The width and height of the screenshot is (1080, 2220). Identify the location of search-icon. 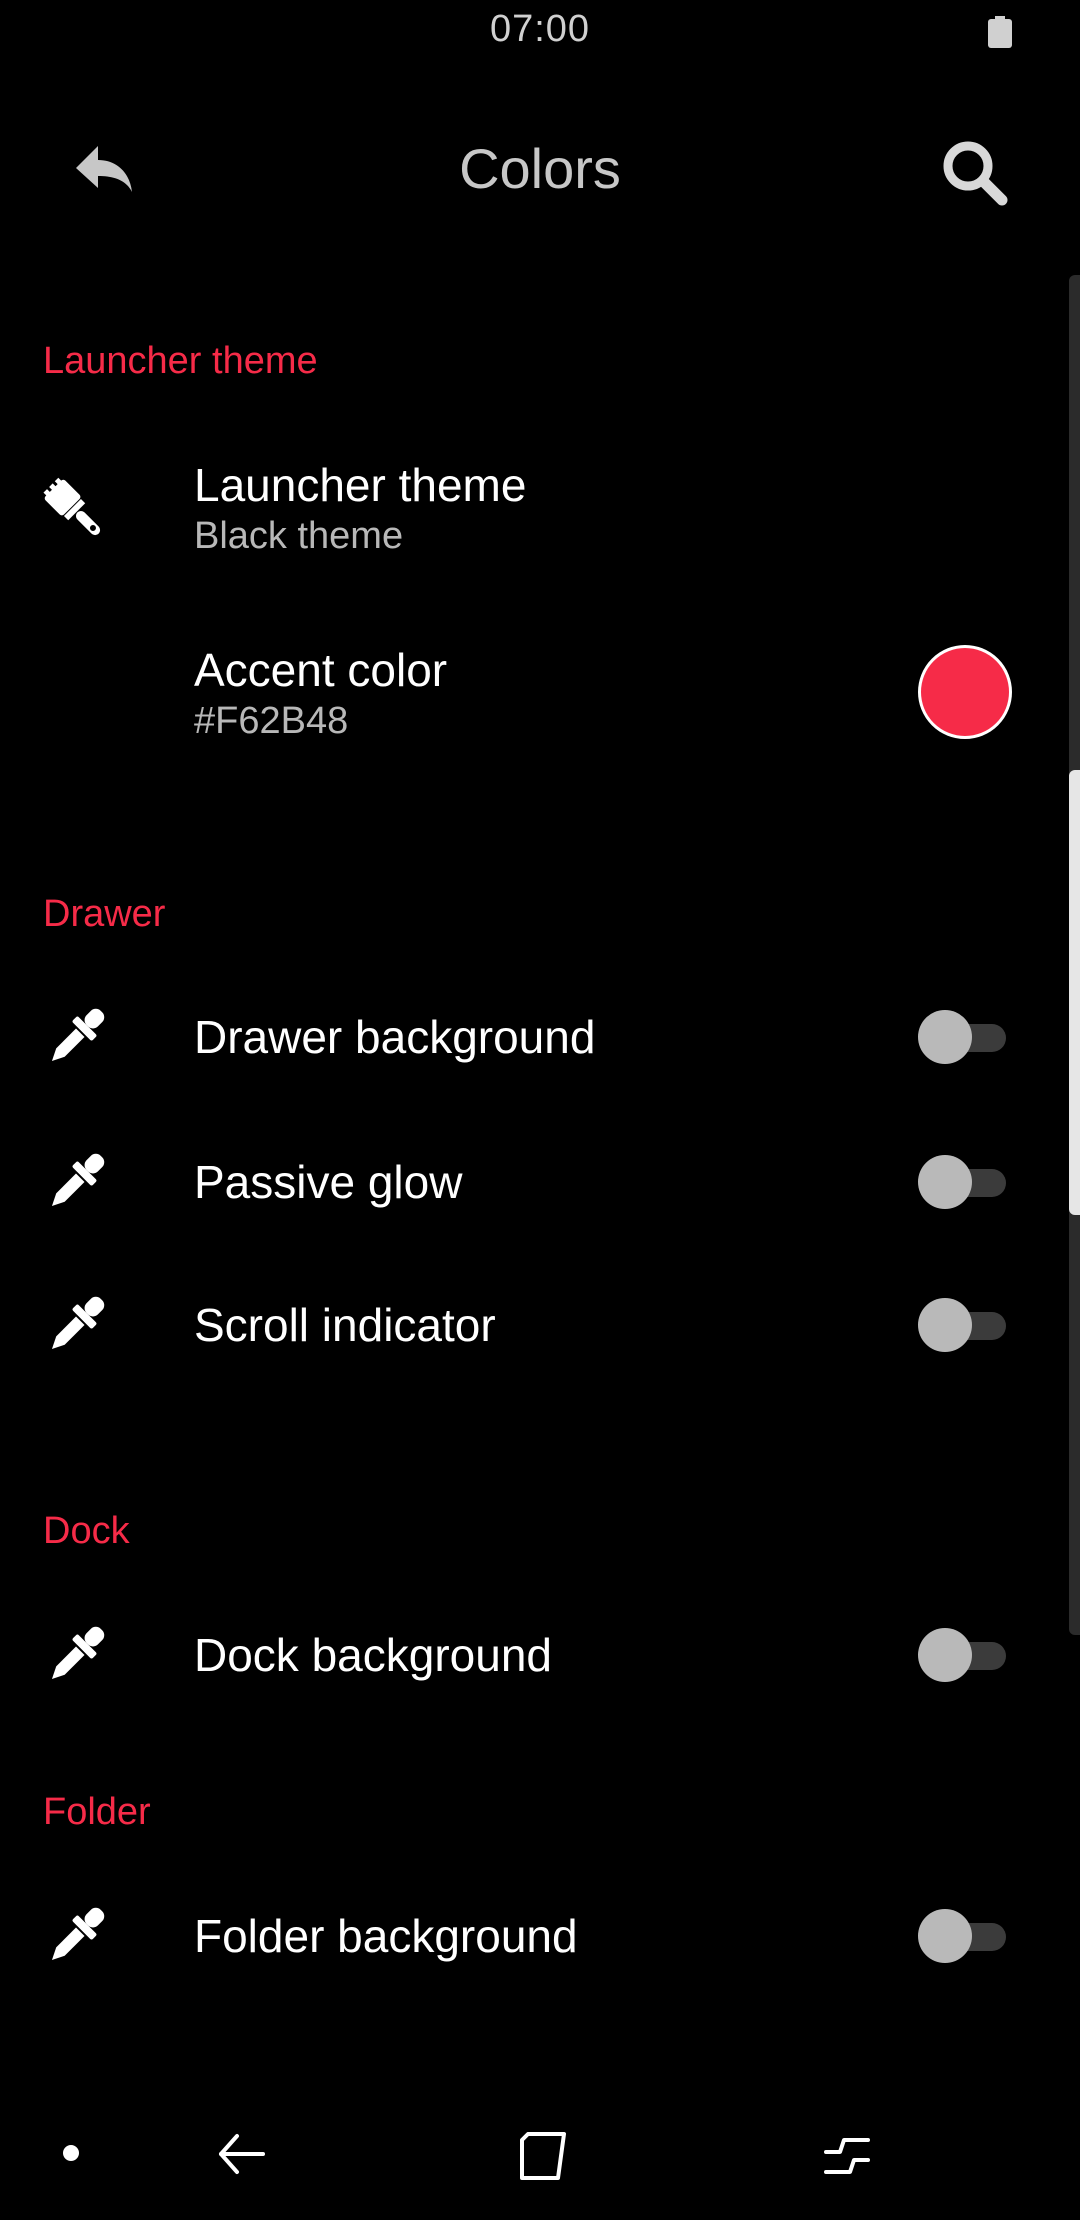
(975, 173).